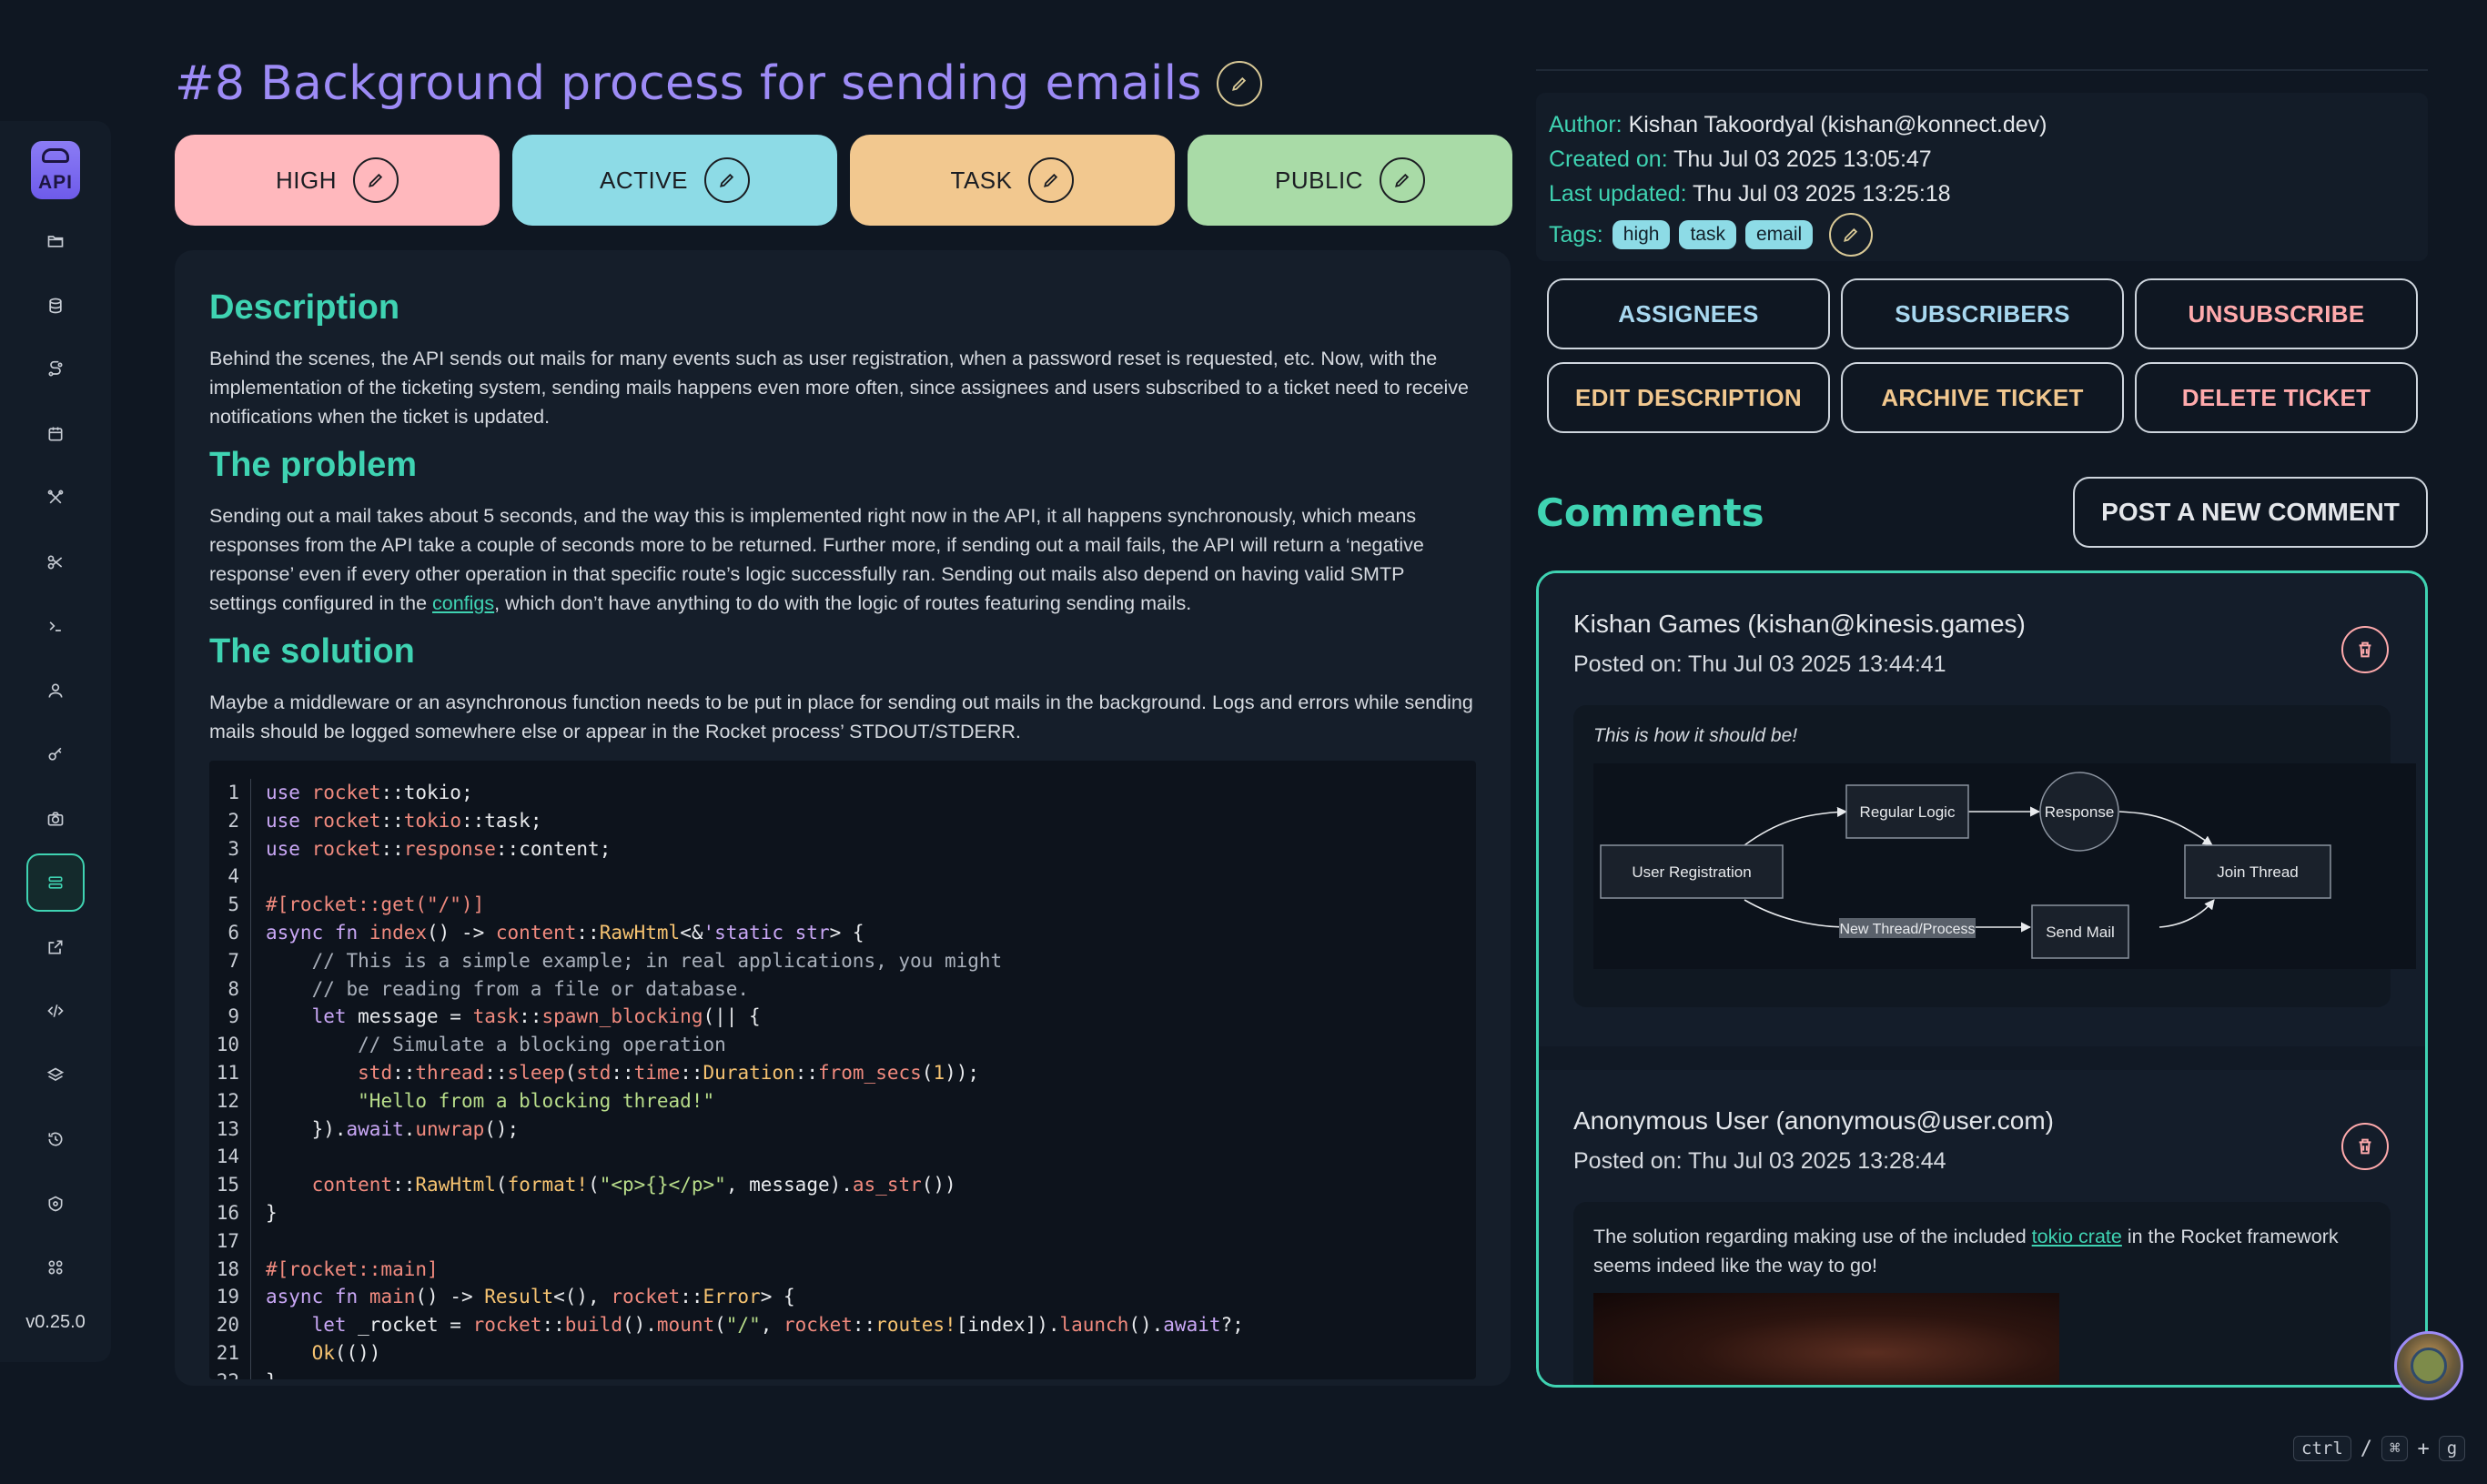  Describe the element at coordinates (55, 754) in the screenshot. I see `key-icon` at that location.